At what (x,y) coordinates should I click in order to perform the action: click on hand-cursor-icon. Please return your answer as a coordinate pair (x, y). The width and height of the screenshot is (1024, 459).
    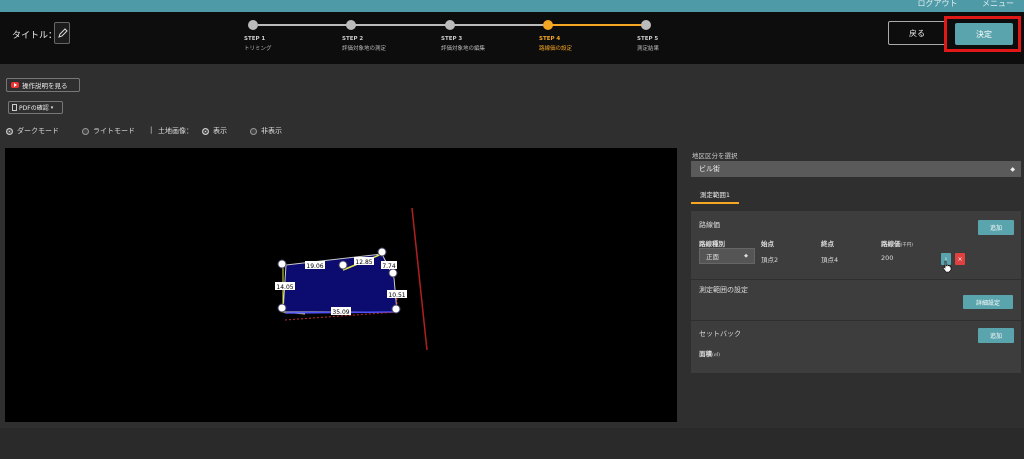
    Looking at the image, I should click on (947, 266).